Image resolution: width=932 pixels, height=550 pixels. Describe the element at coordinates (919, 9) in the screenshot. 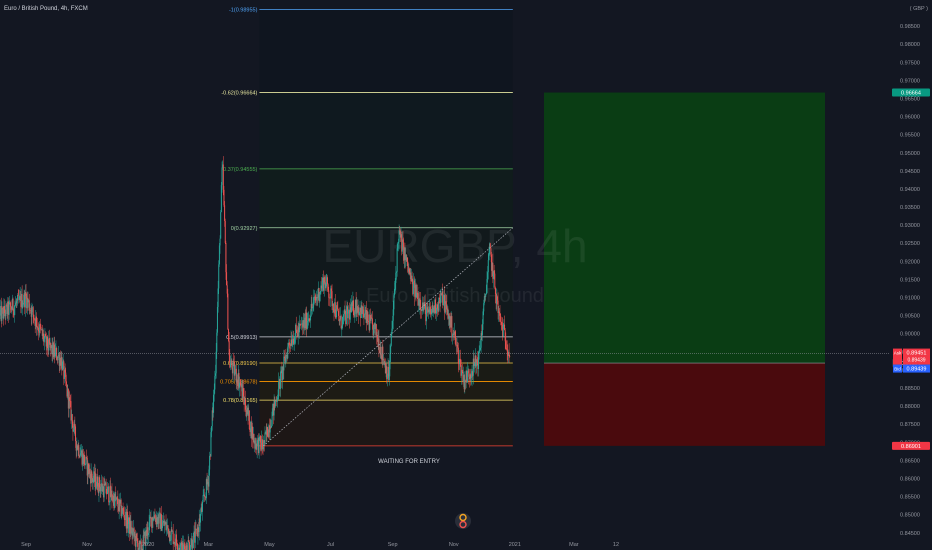

I see `currency-label: ( GBP )` at that location.